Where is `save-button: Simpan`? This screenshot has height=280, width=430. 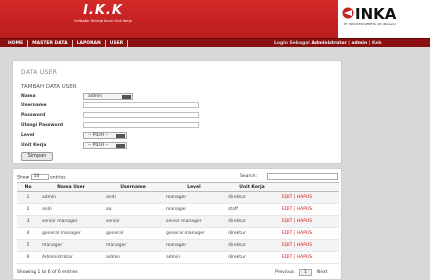
save-button: Simpan is located at coordinates (37, 156).